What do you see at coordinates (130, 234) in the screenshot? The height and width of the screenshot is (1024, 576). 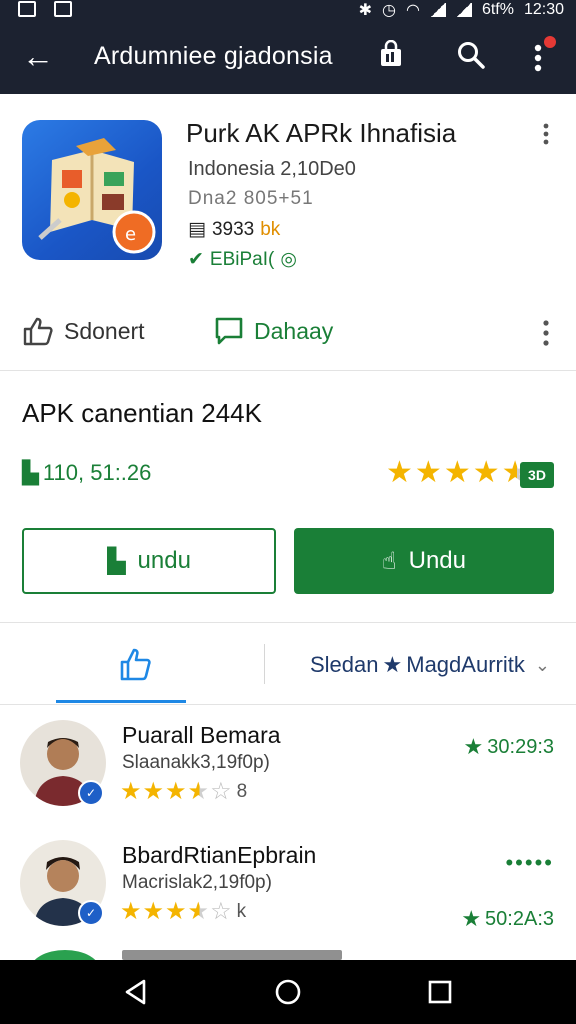 I see `svg-text: e` at bounding box center [130, 234].